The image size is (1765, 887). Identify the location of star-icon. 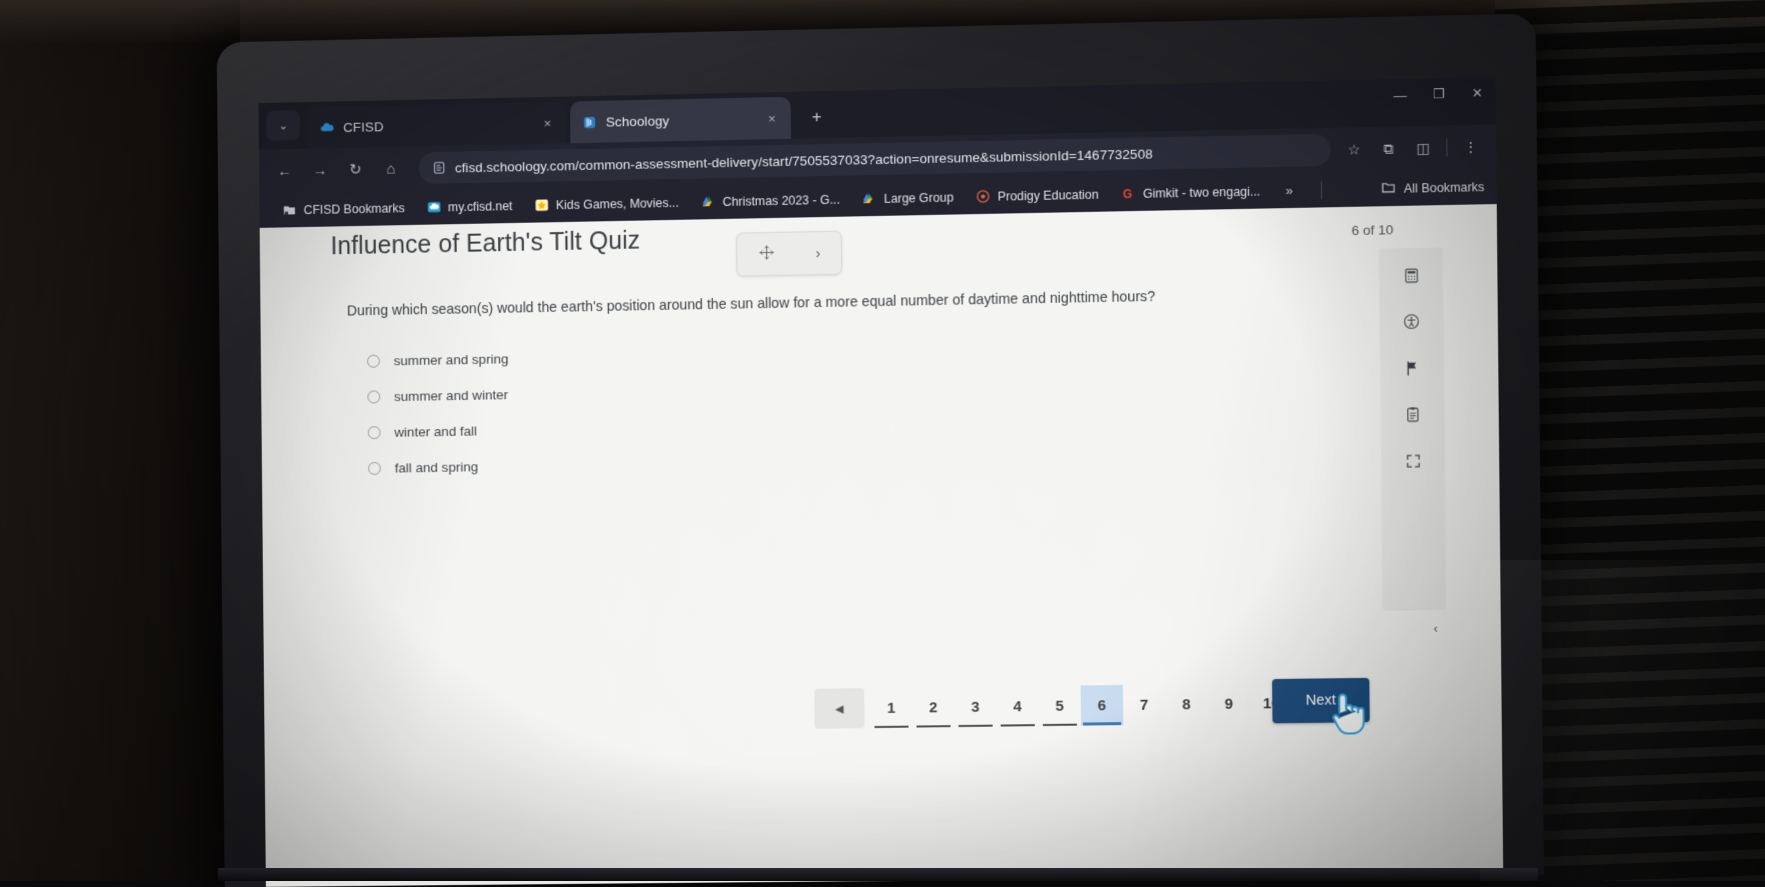
(541, 204).